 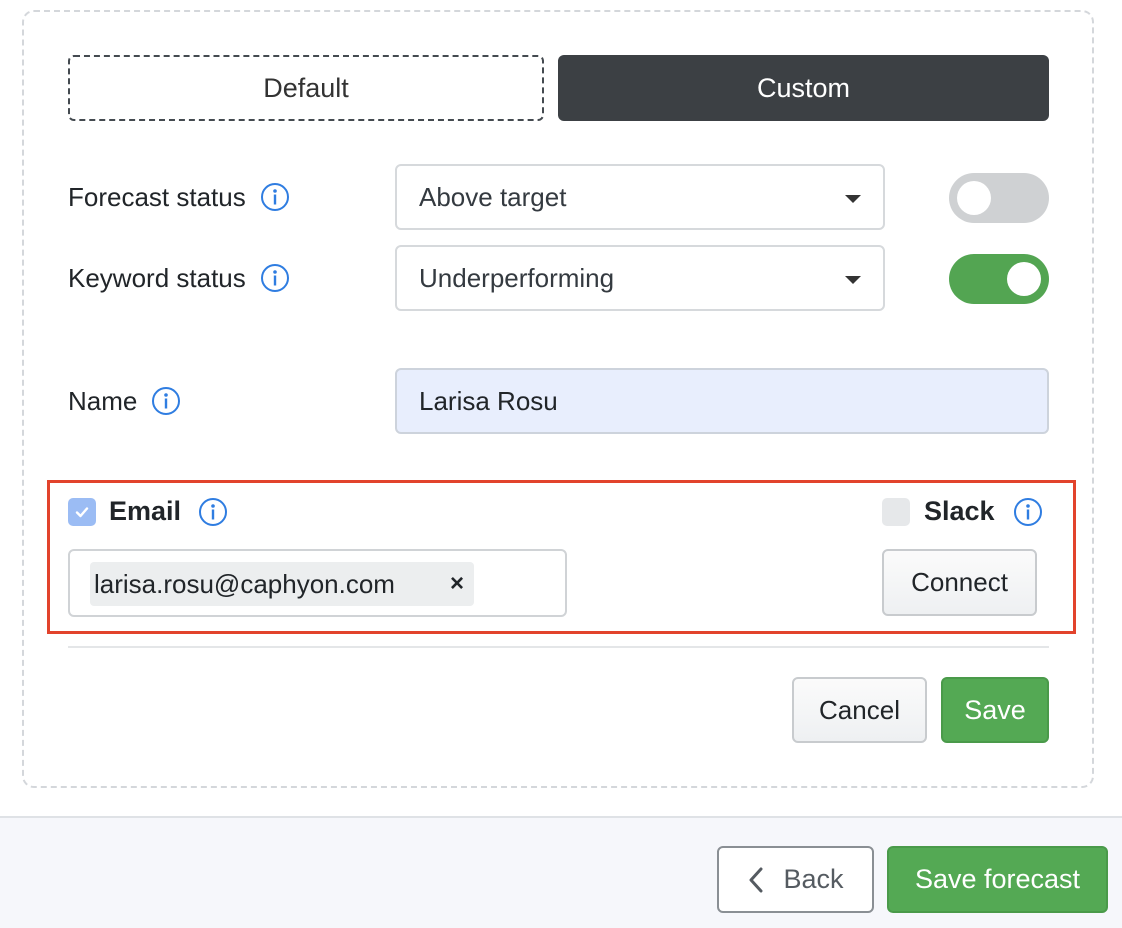 I want to click on custom-mode-button: Custom, so click(x=803, y=88).